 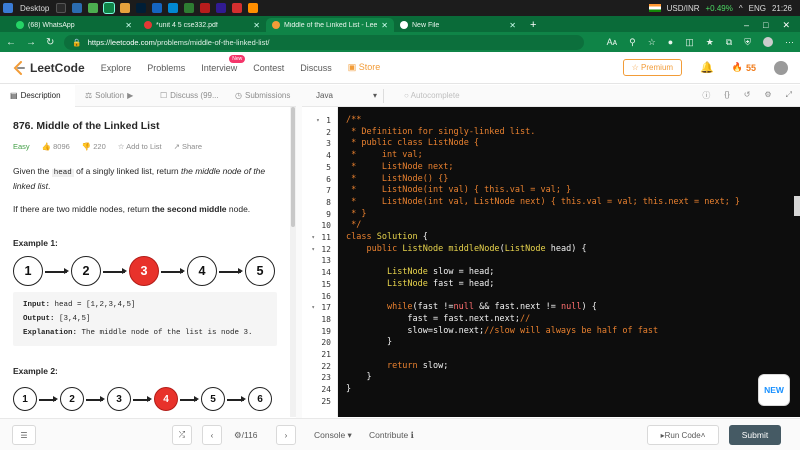 What do you see at coordinates (212, 435) in the screenshot?
I see `prev-problem-button: ‹` at bounding box center [212, 435].